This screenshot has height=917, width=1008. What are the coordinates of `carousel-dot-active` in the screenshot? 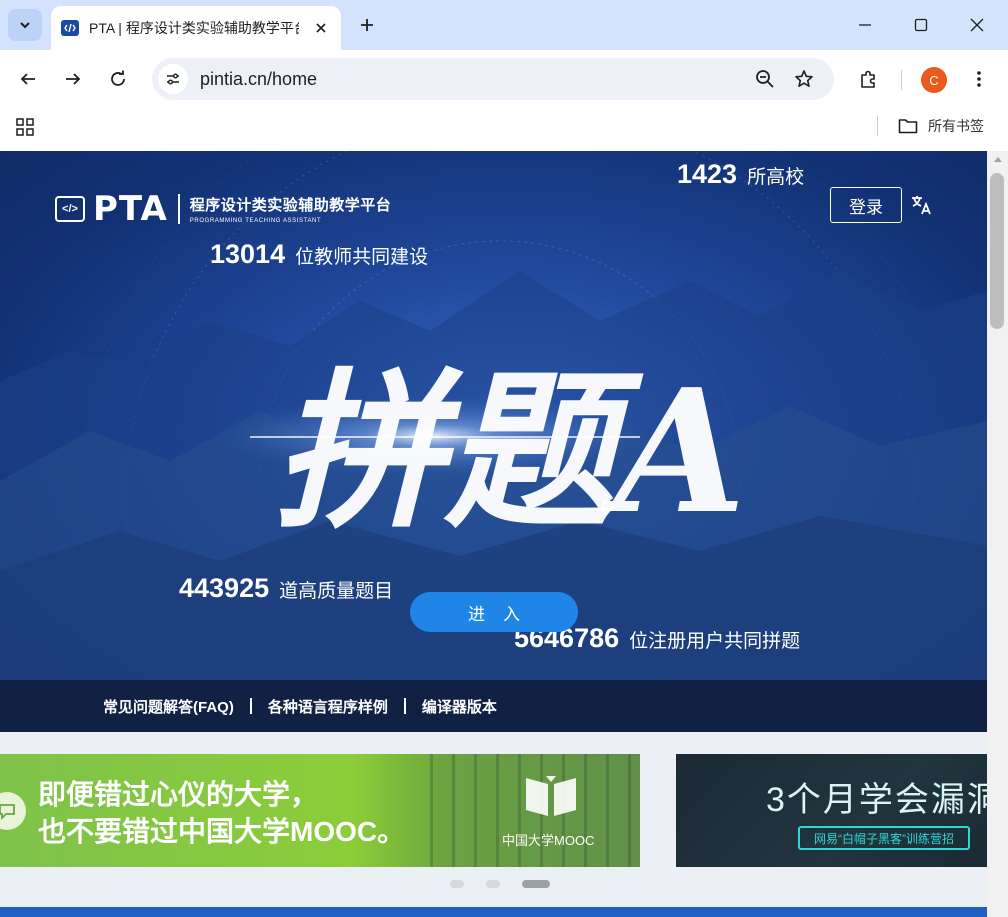 It's located at (536, 884).